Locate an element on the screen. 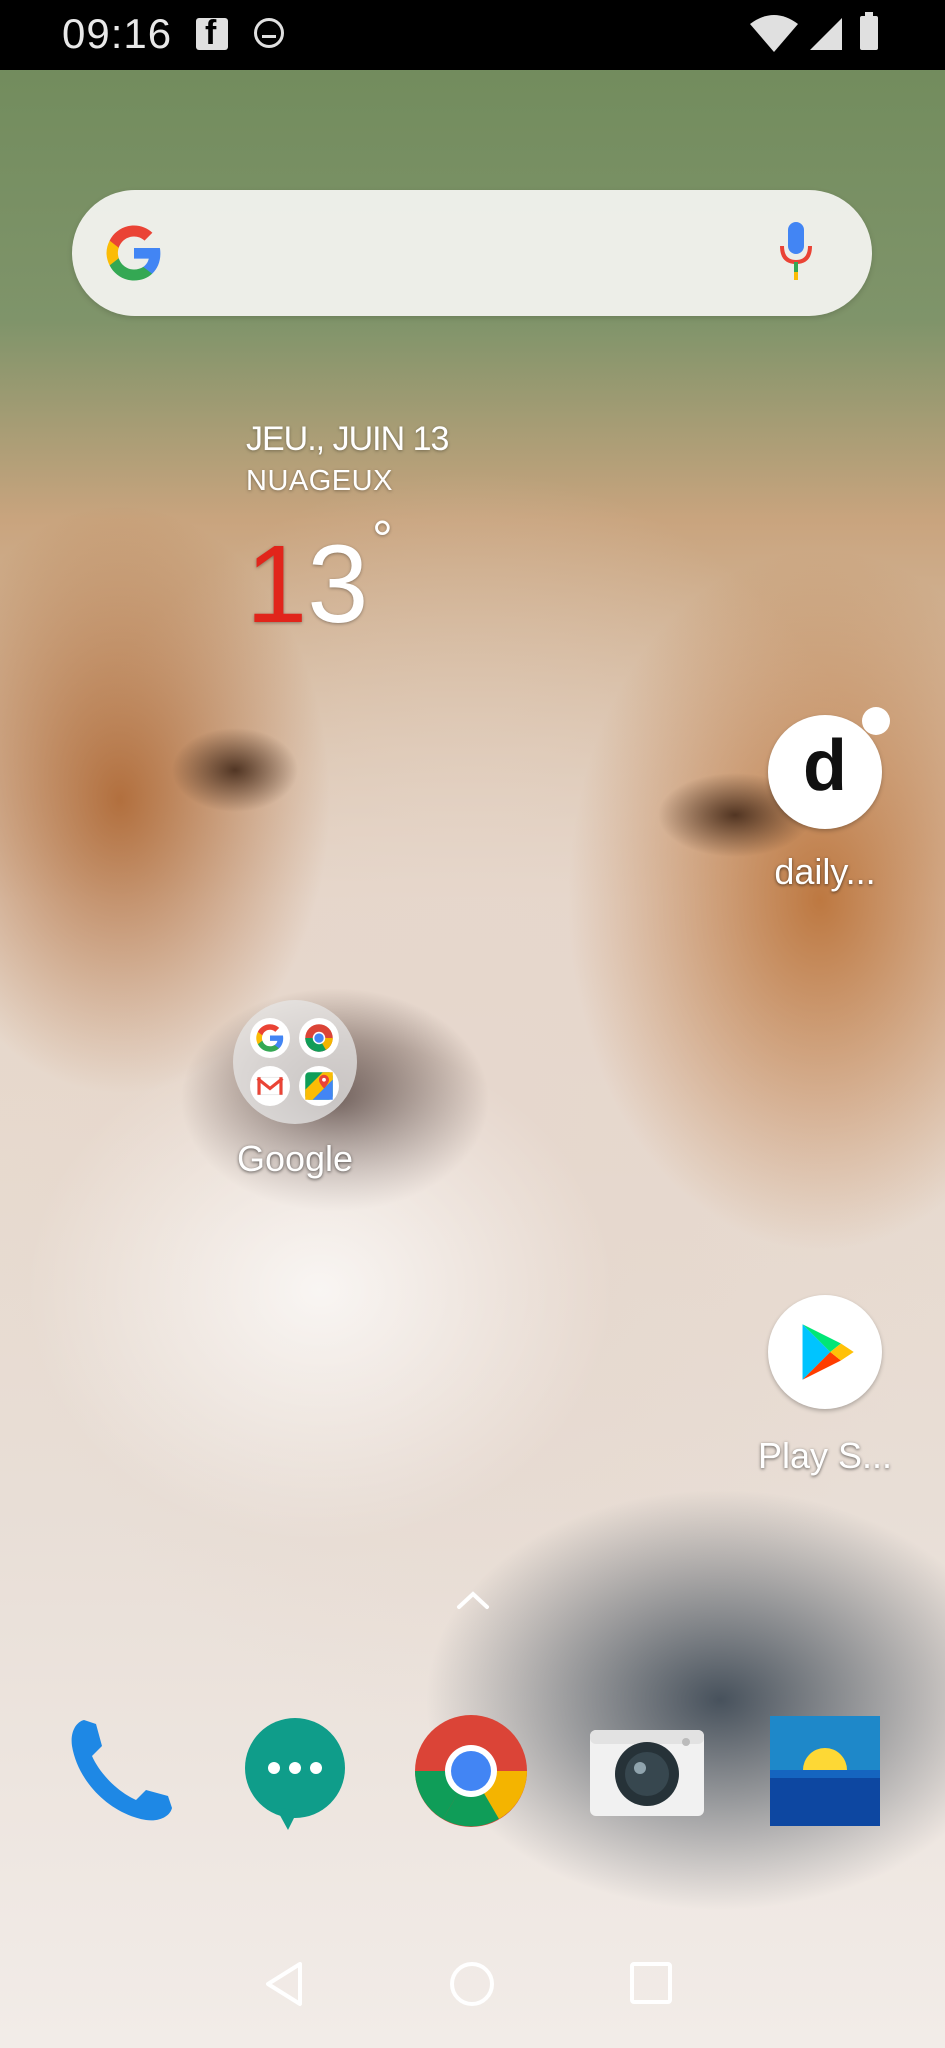  home-icon is located at coordinates (472, 1984).